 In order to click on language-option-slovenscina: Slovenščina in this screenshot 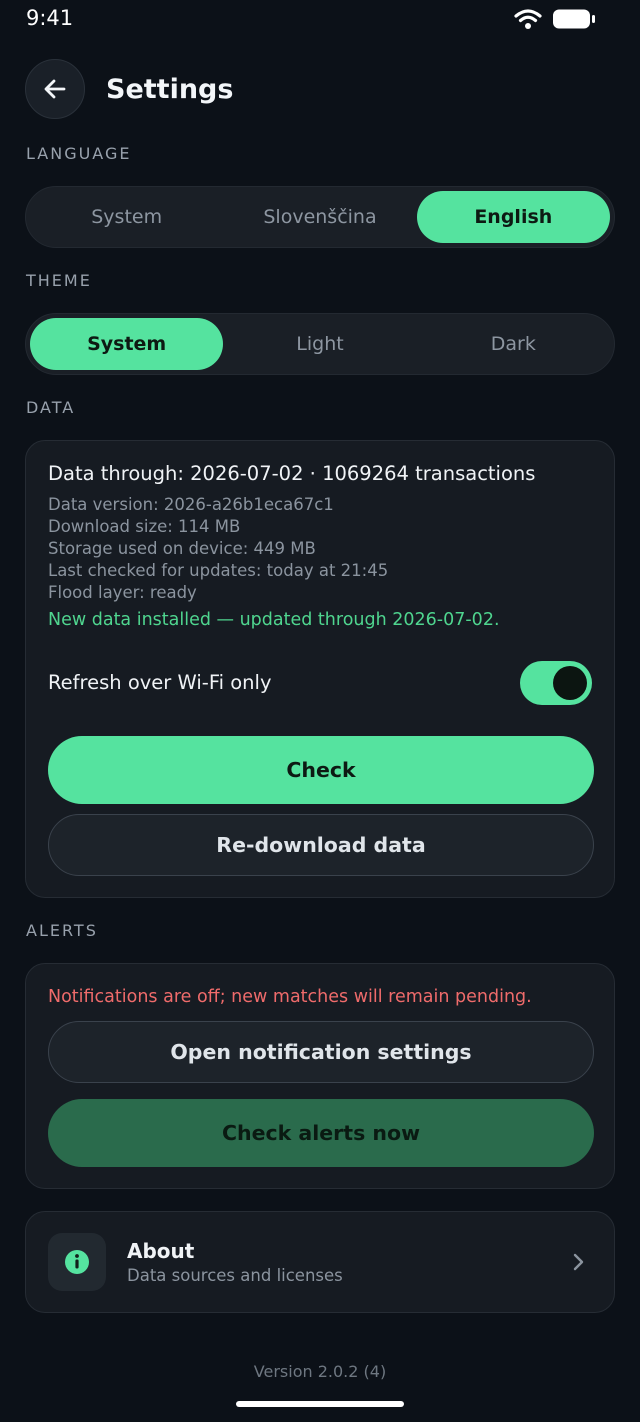, I will do `click(319, 217)`.